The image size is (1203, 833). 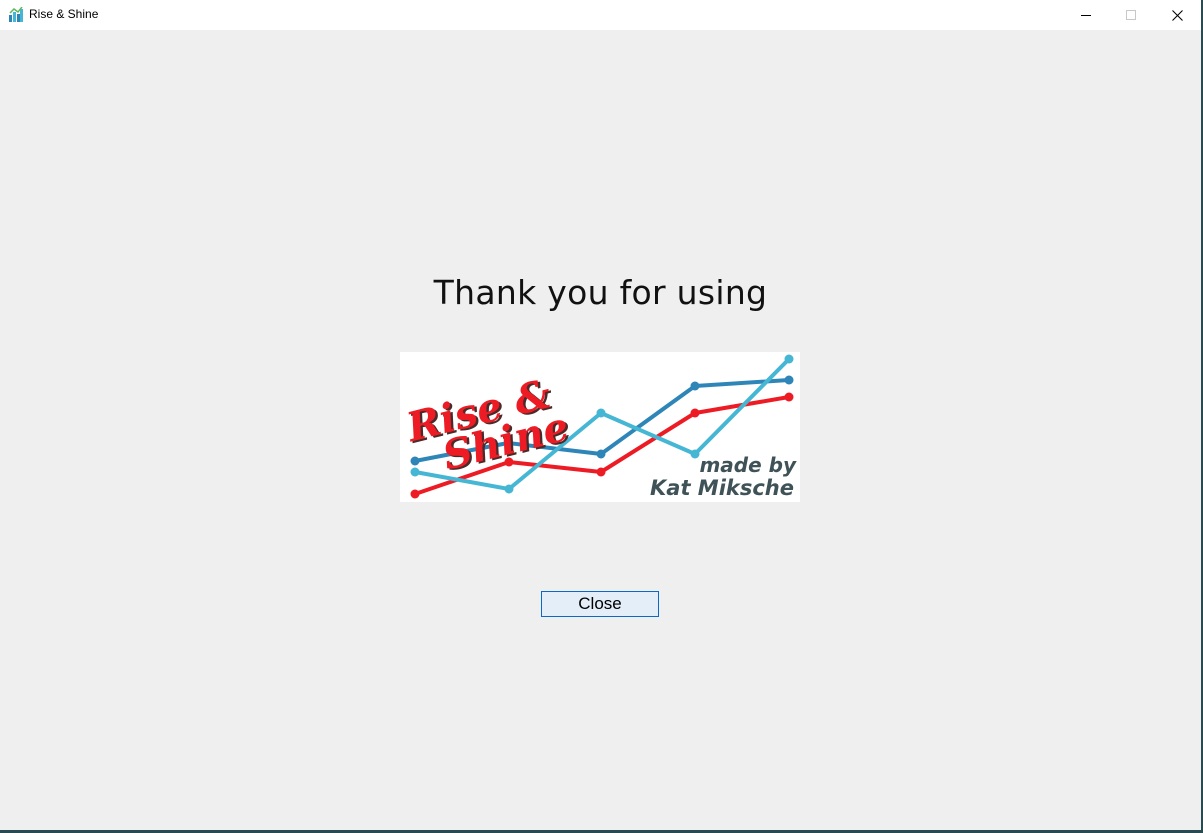 I want to click on maximize-icon, so click(x=1131, y=15).